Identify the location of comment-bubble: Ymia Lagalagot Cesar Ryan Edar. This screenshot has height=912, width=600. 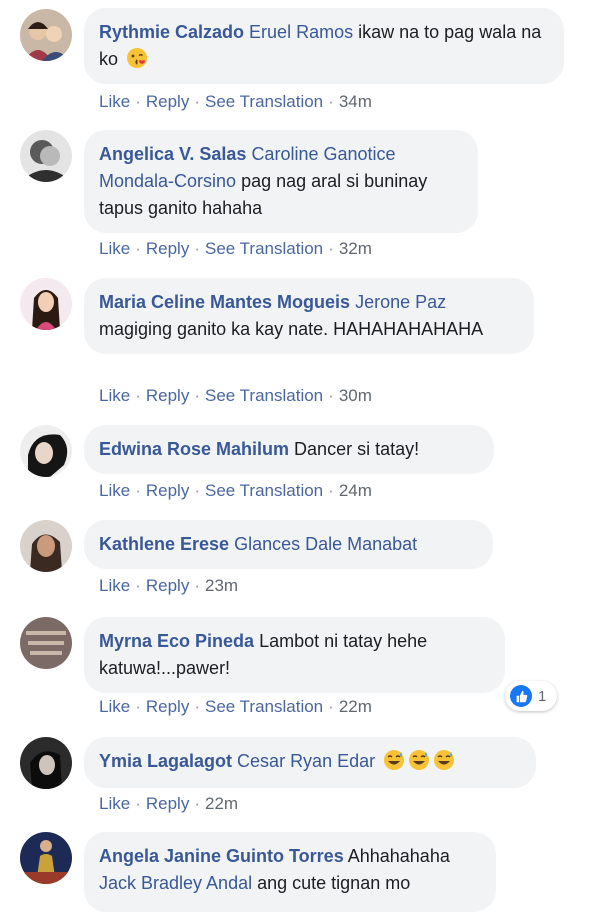
(310, 762).